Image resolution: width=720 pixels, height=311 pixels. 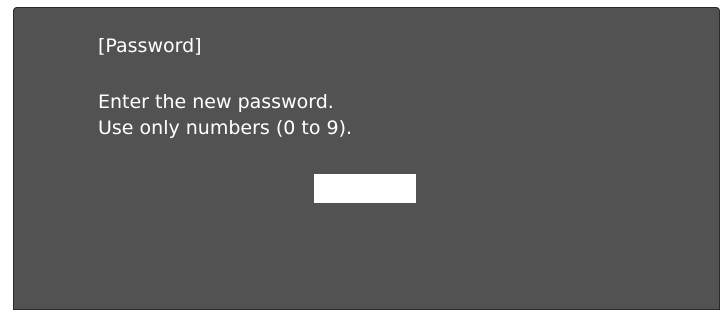 I want to click on instruction-line-numbers-only: Use only numbers (0 to 9)., so click(x=225, y=128).